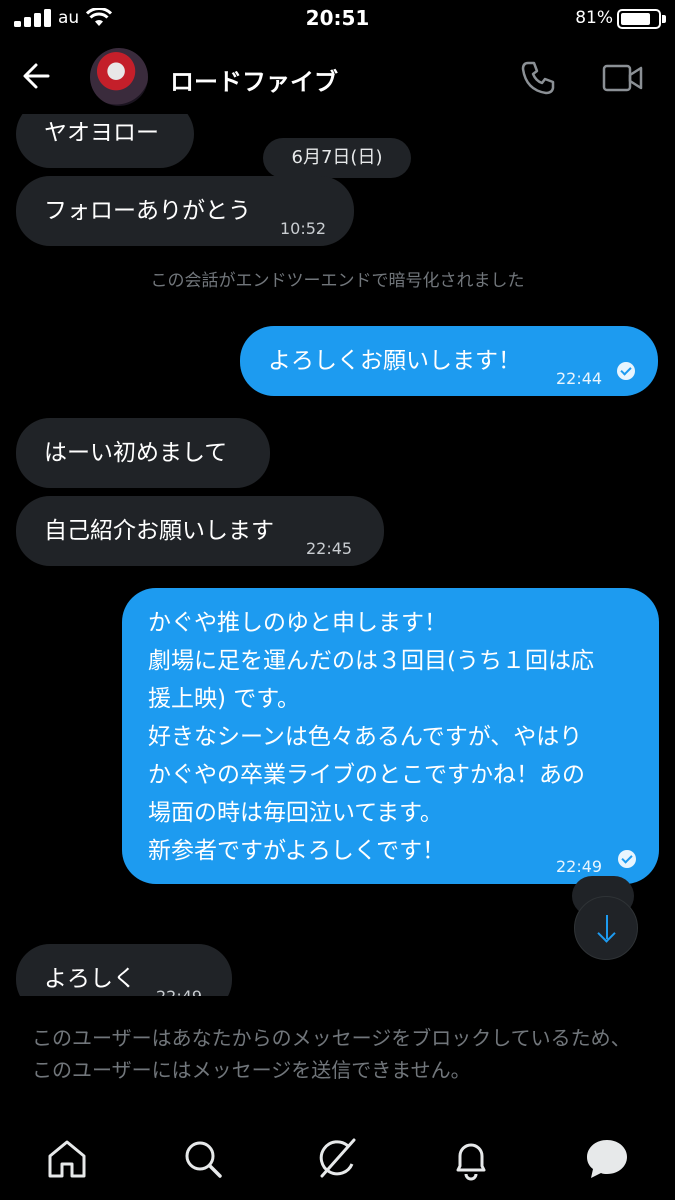  I want to click on message-bubble-received: ヤオヨロー, so click(105, 141).